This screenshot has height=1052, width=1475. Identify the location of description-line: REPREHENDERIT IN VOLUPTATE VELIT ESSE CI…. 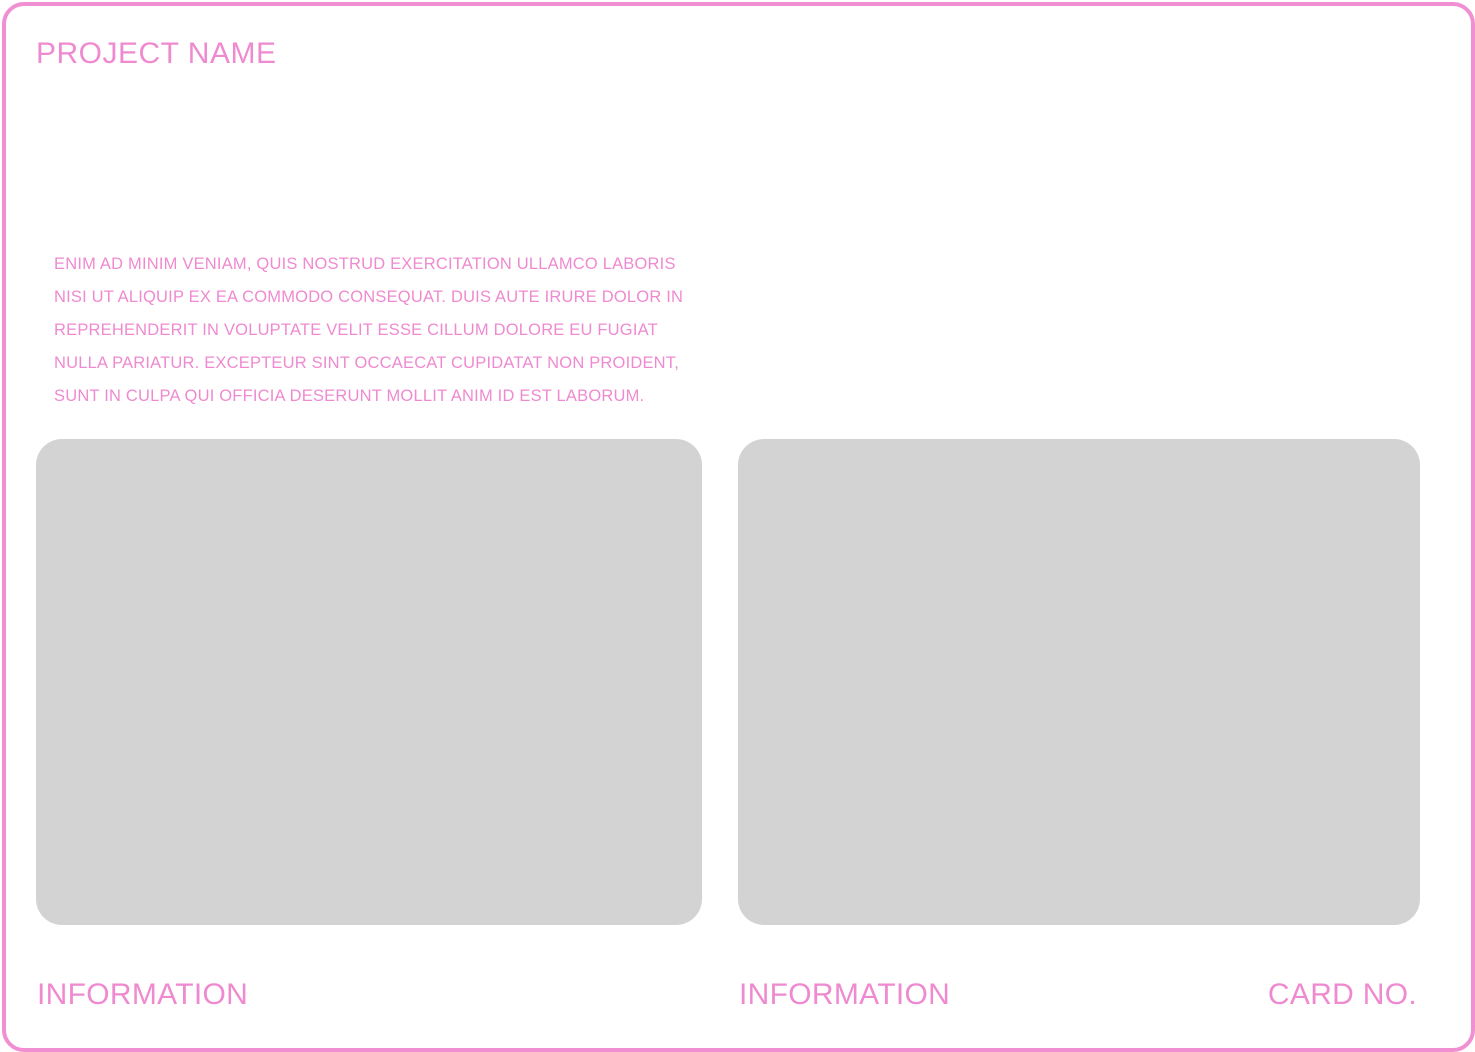
(356, 330).